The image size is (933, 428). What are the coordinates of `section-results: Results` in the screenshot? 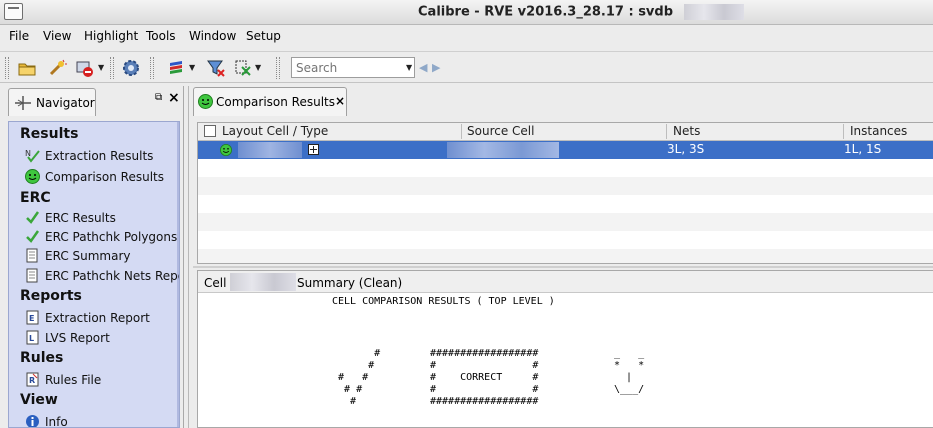 It's located at (49, 134).